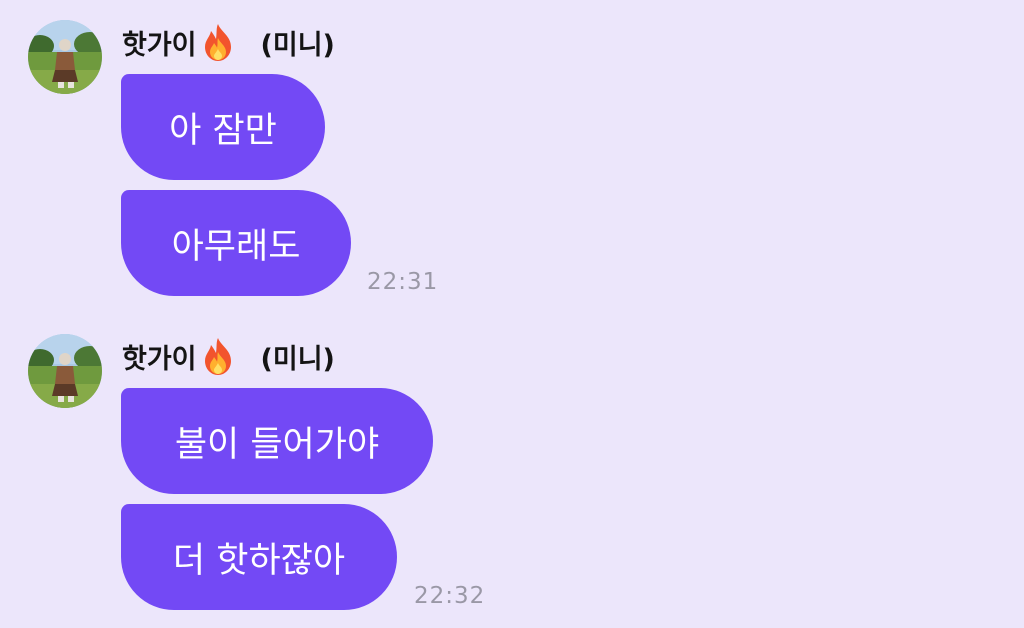 The width and height of the screenshot is (1024, 628). Describe the element at coordinates (223, 127) in the screenshot. I see `message-bubble: 아 잠만` at that location.